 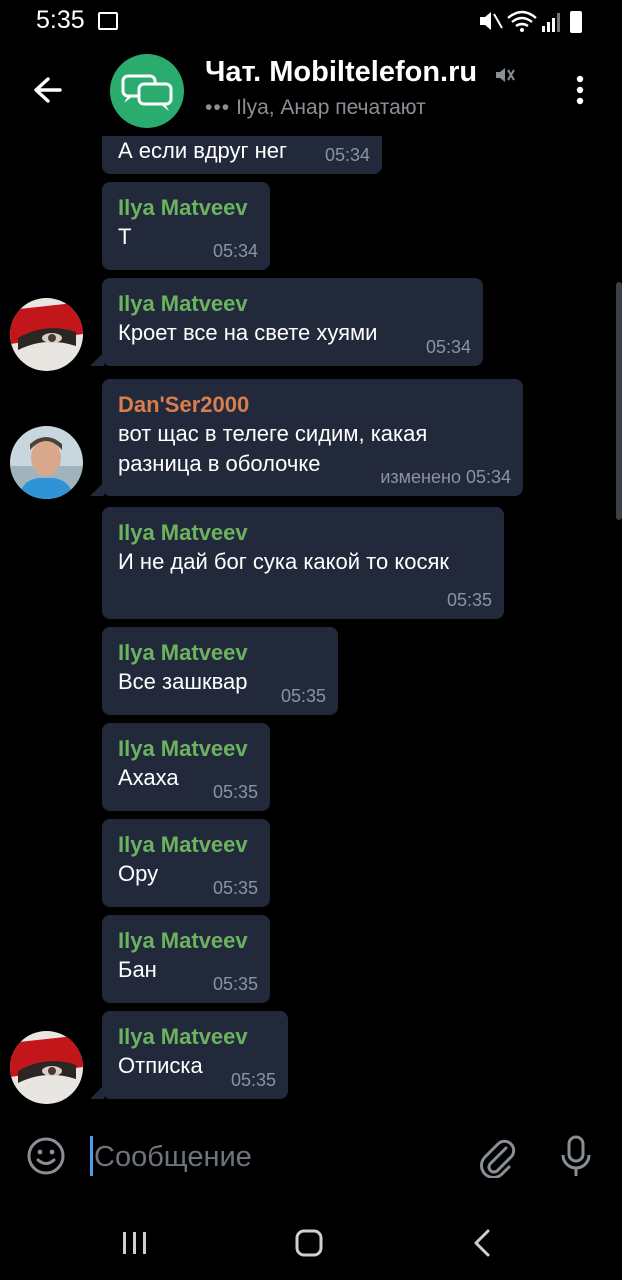 What do you see at coordinates (491, 21) in the screenshot?
I see `mute-status-icon` at bounding box center [491, 21].